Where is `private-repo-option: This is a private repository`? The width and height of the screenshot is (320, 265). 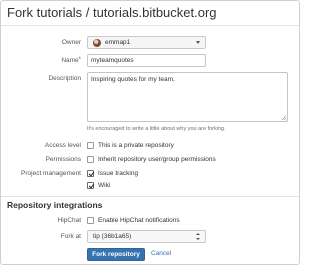
private-repo-option: This is a private repository is located at coordinates (136, 145).